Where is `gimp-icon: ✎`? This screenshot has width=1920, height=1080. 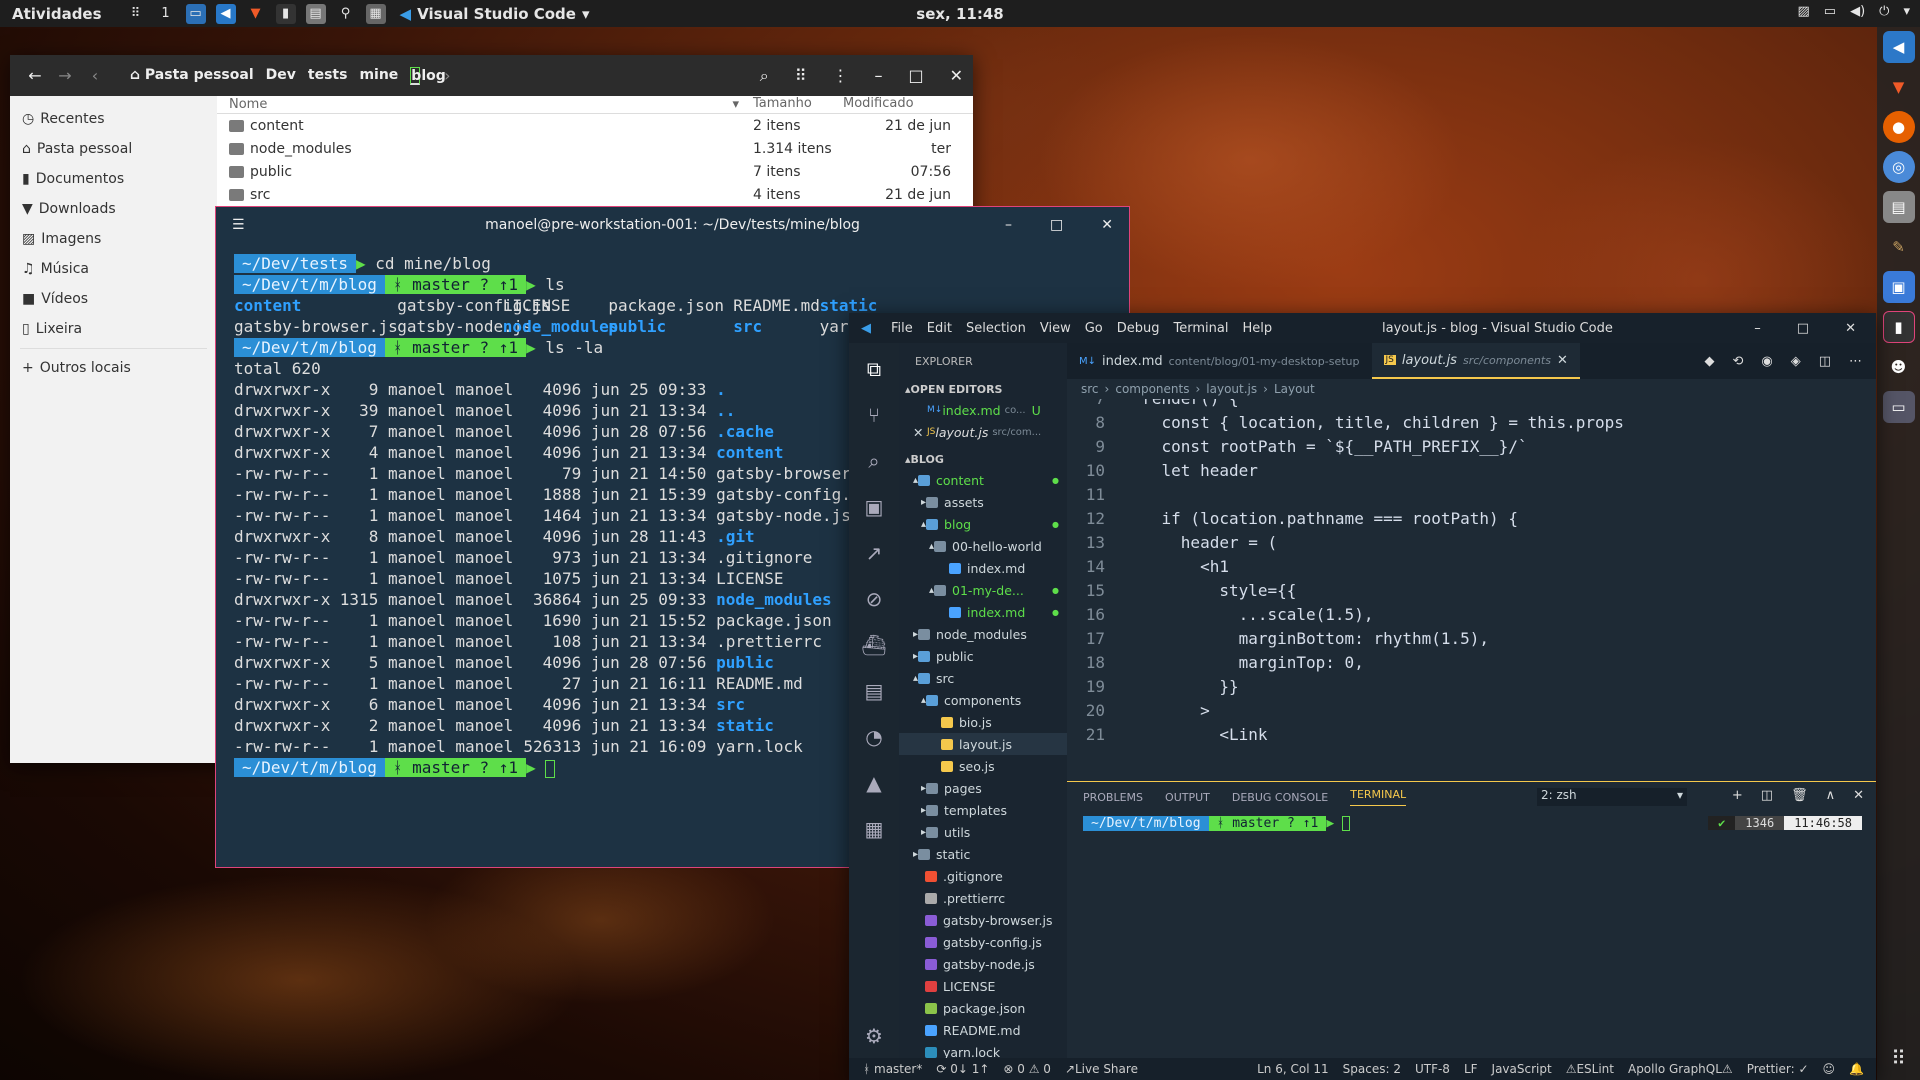
gimp-icon: ✎ is located at coordinates (1899, 247).